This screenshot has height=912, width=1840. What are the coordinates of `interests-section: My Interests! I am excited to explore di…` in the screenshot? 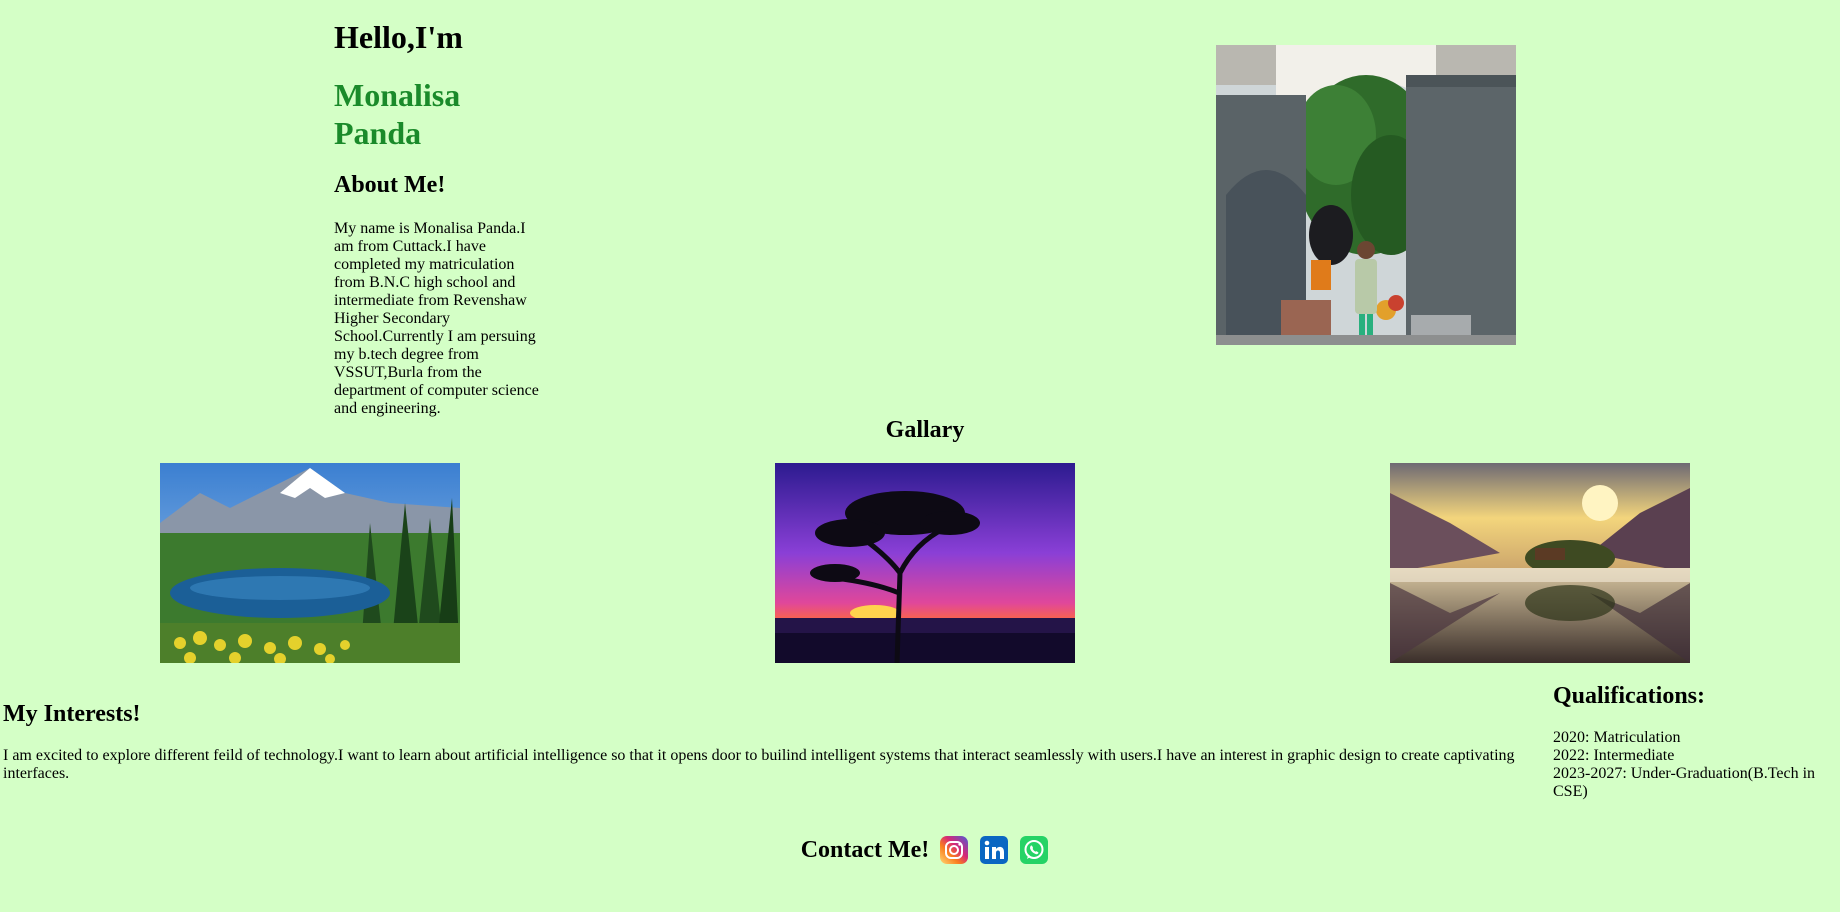 It's located at (759, 741).